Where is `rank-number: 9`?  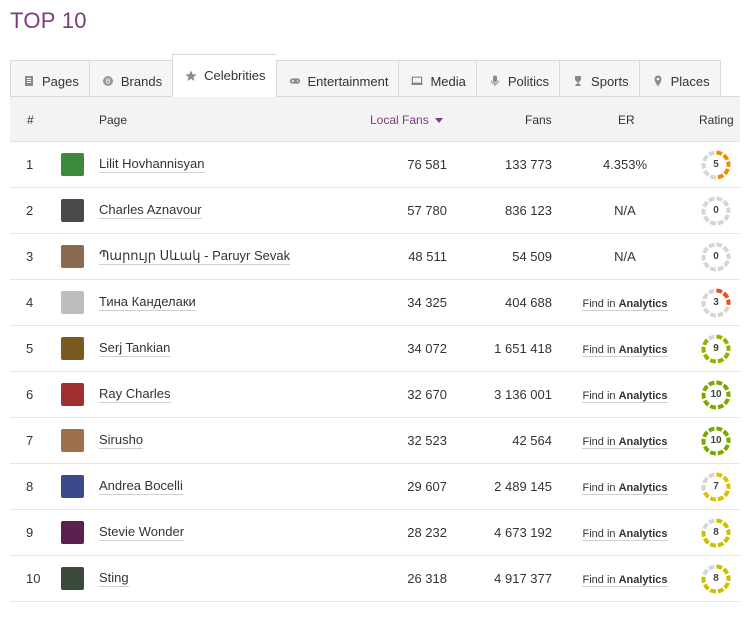
rank-number: 9 is located at coordinates (30, 532).